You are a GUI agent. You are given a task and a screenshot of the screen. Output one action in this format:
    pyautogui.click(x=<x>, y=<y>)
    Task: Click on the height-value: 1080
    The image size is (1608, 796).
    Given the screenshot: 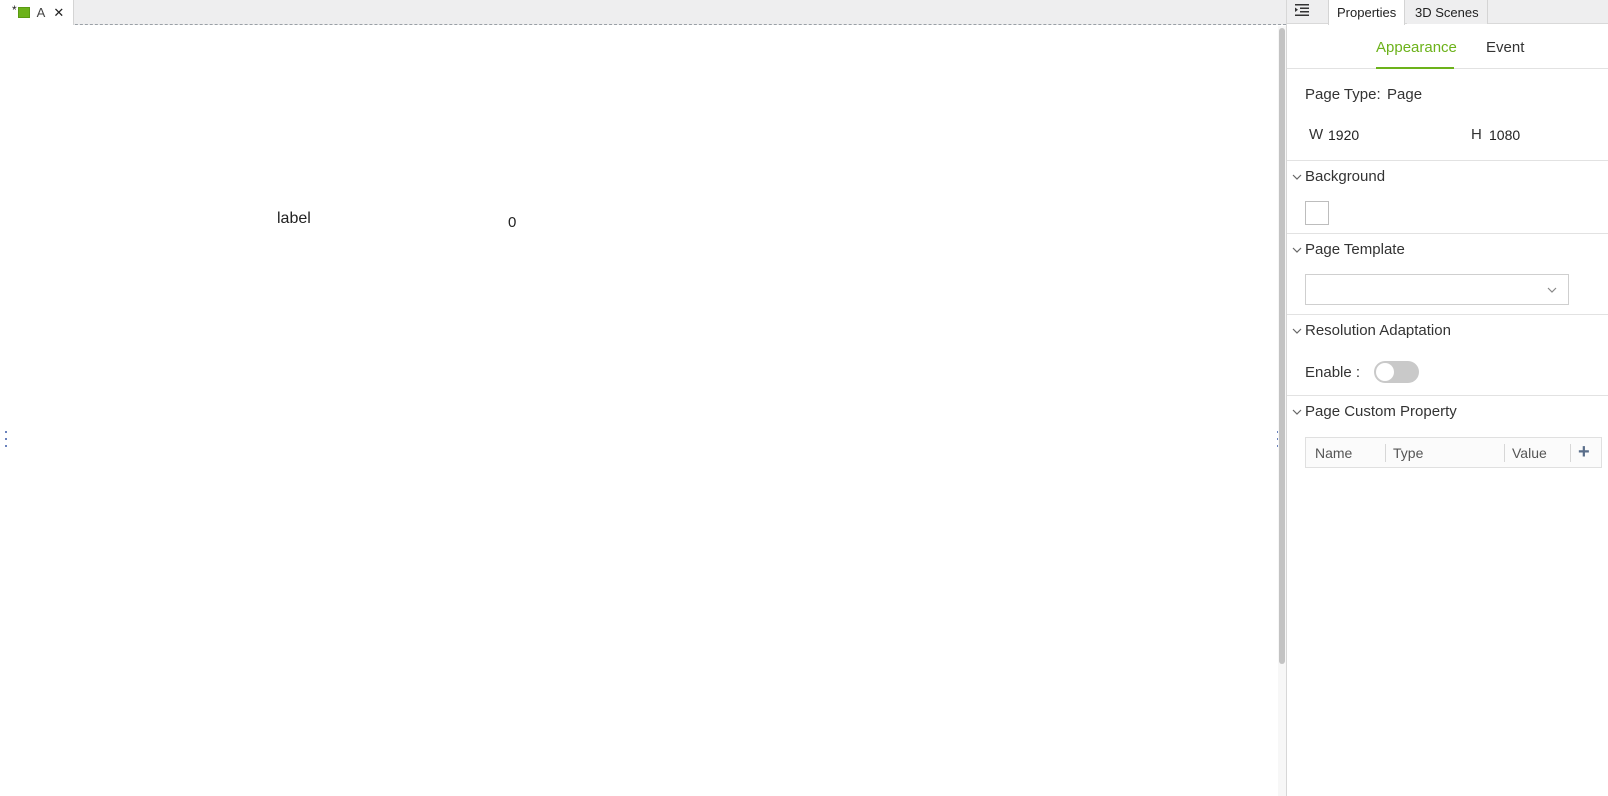 What is the action you would take?
    pyautogui.click(x=1504, y=135)
    